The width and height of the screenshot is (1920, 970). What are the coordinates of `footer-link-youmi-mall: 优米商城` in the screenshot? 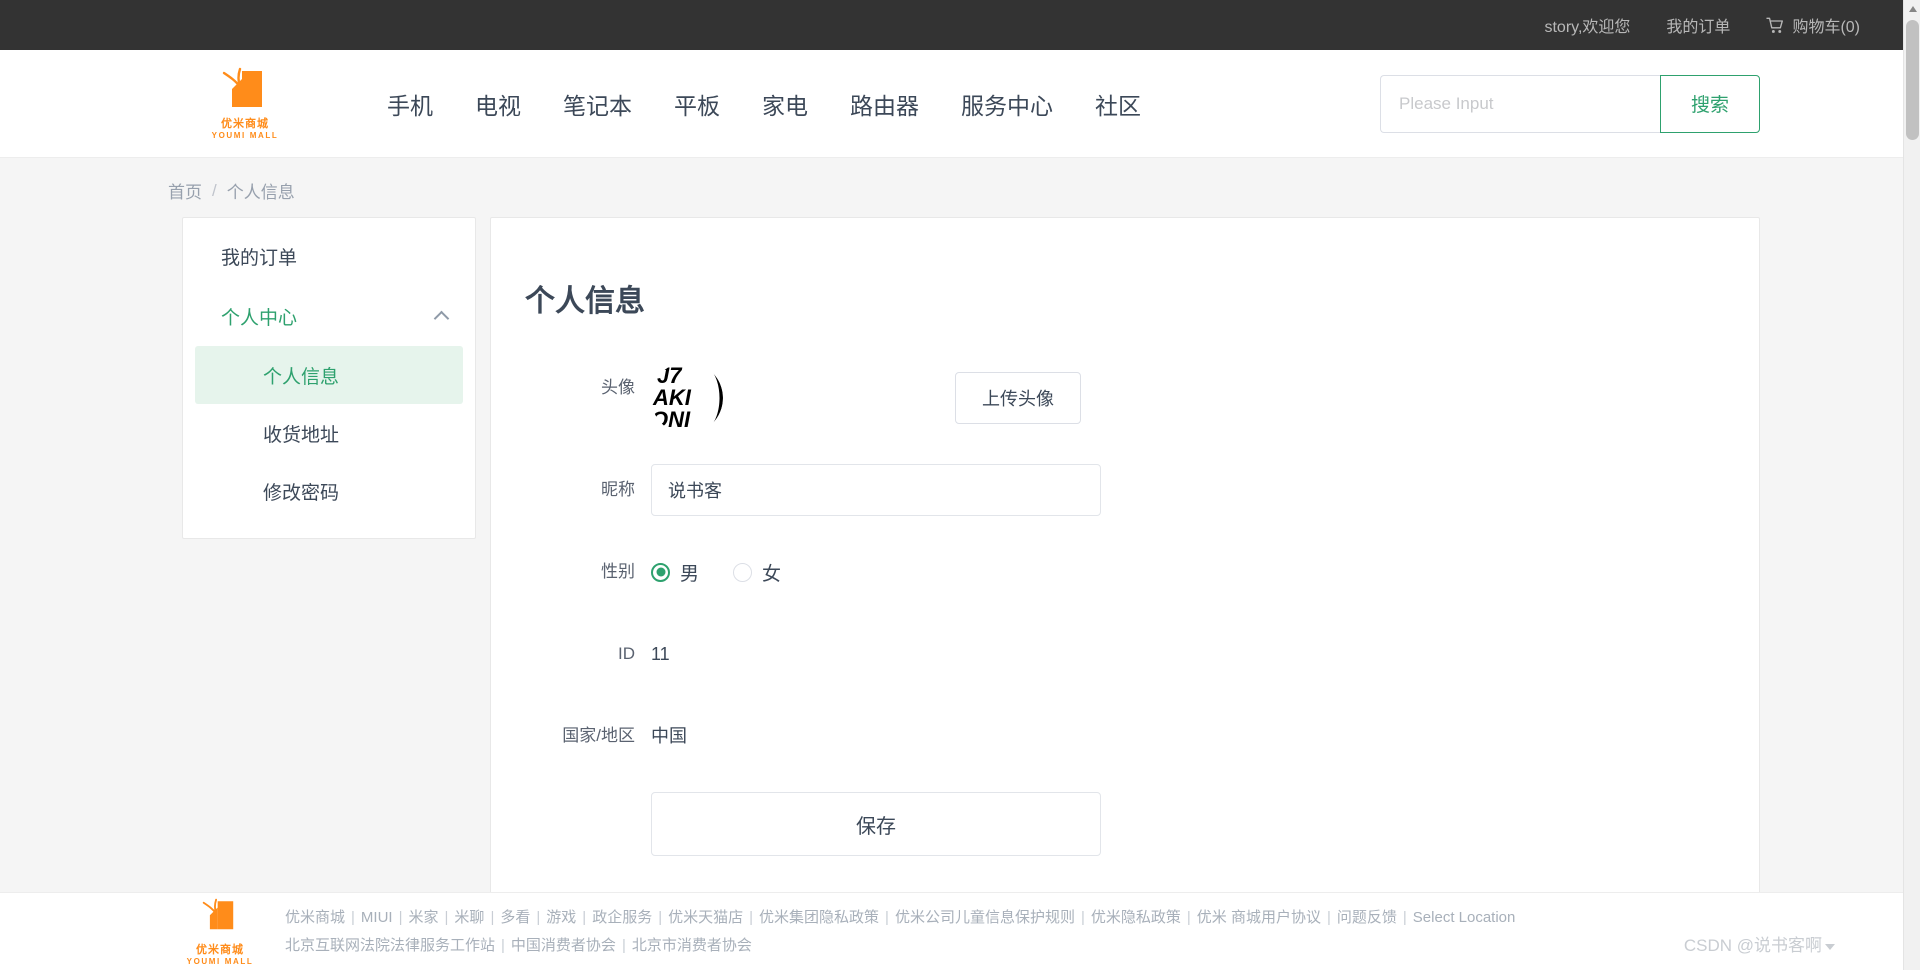 It's located at (315, 917).